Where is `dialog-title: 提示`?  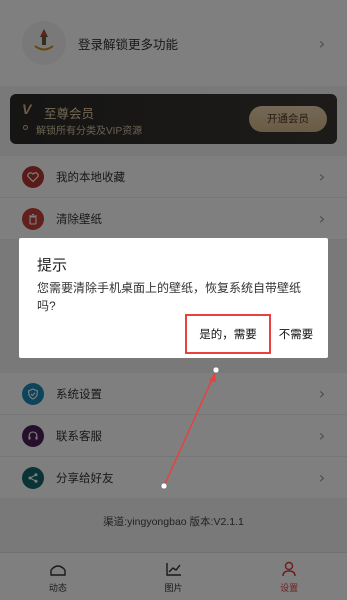
dialog-title: 提示 is located at coordinates (52, 265).